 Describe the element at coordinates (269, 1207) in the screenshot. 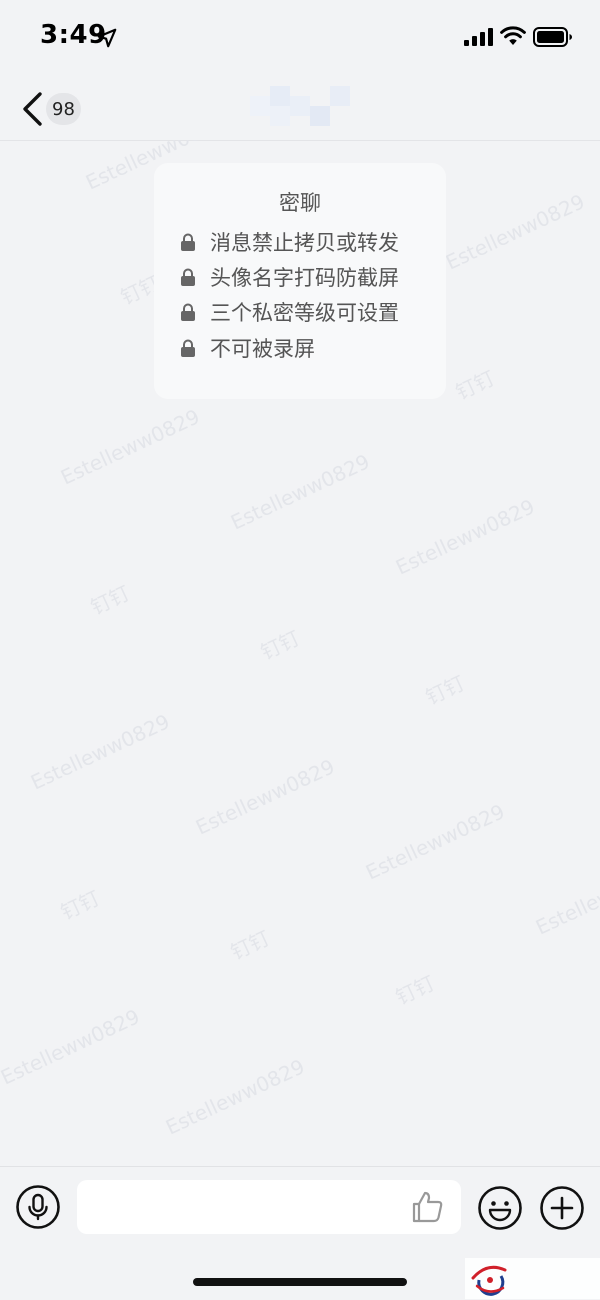

I see `message-input` at that location.